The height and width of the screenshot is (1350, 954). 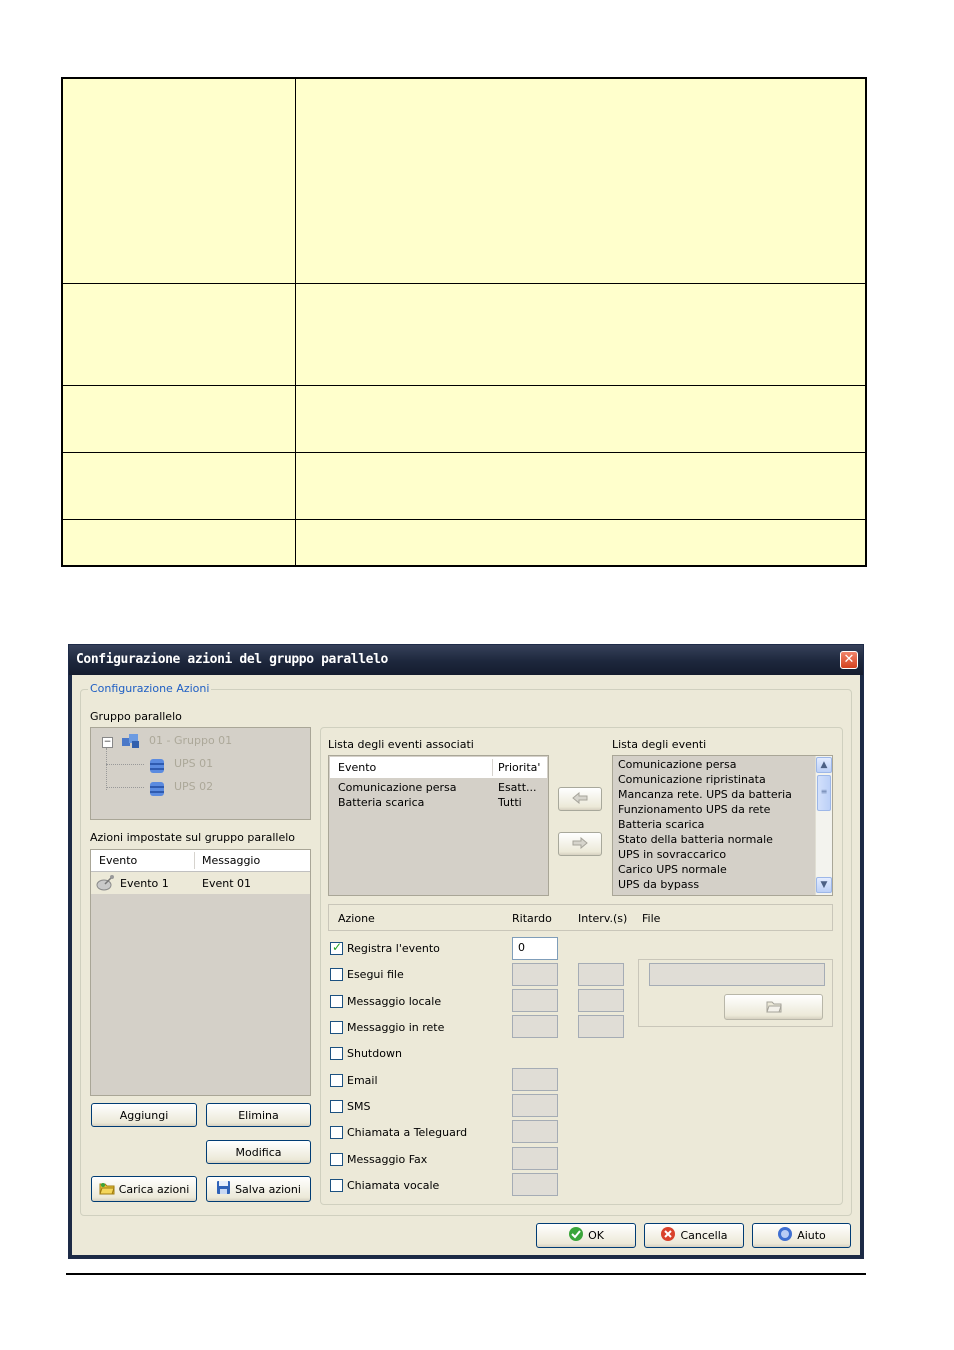 I want to click on add-button-label: Aggiungi, so click(x=144, y=1115).